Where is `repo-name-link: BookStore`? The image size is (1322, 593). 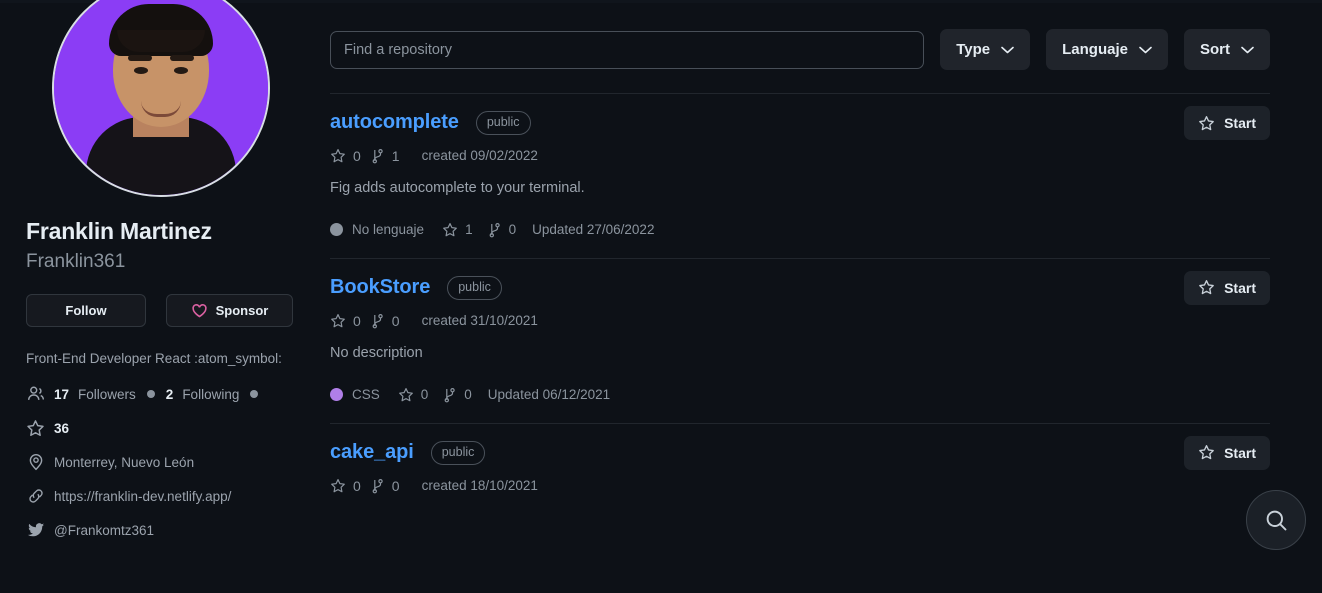 repo-name-link: BookStore is located at coordinates (380, 287).